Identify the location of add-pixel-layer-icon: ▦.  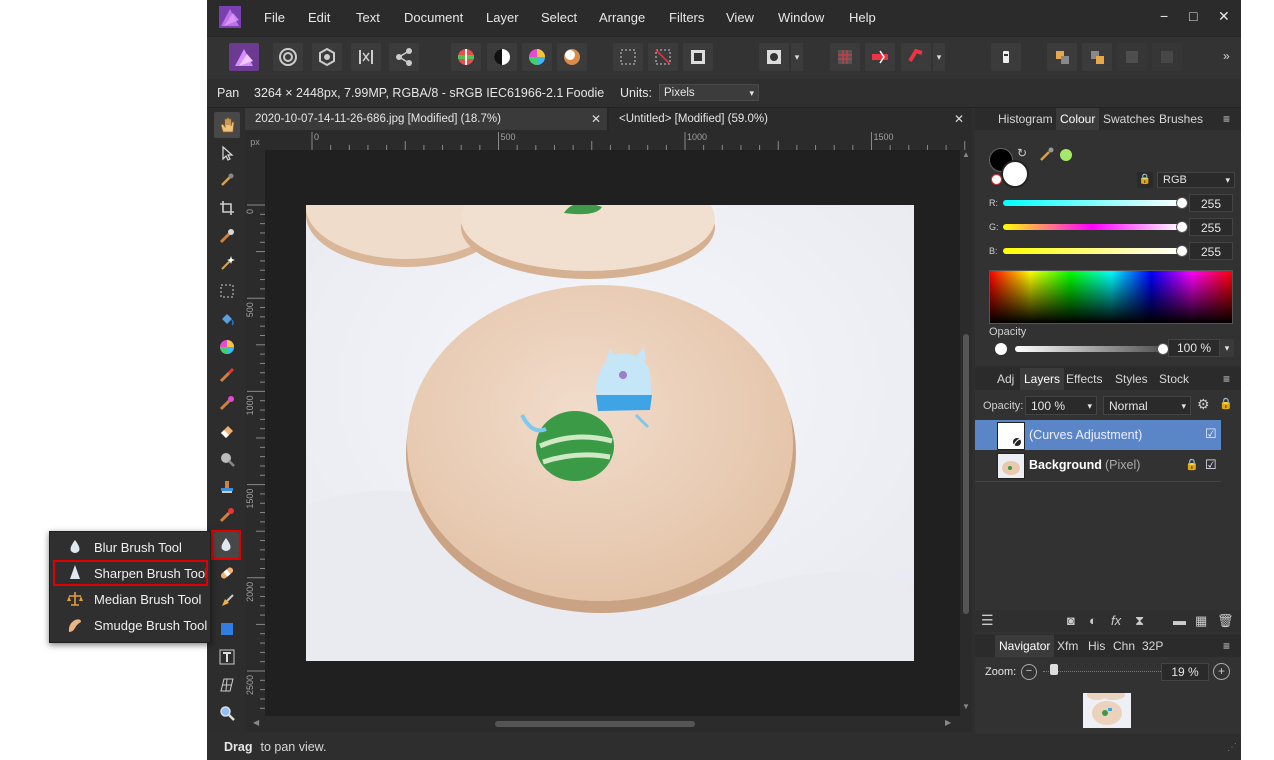
(1201, 621).